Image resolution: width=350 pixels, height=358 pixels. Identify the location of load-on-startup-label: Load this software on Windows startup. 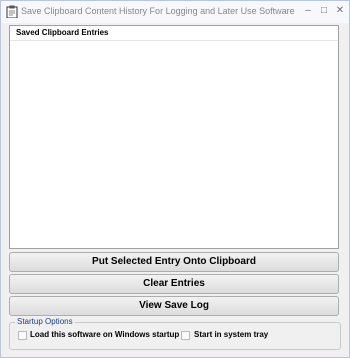
(104, 334).